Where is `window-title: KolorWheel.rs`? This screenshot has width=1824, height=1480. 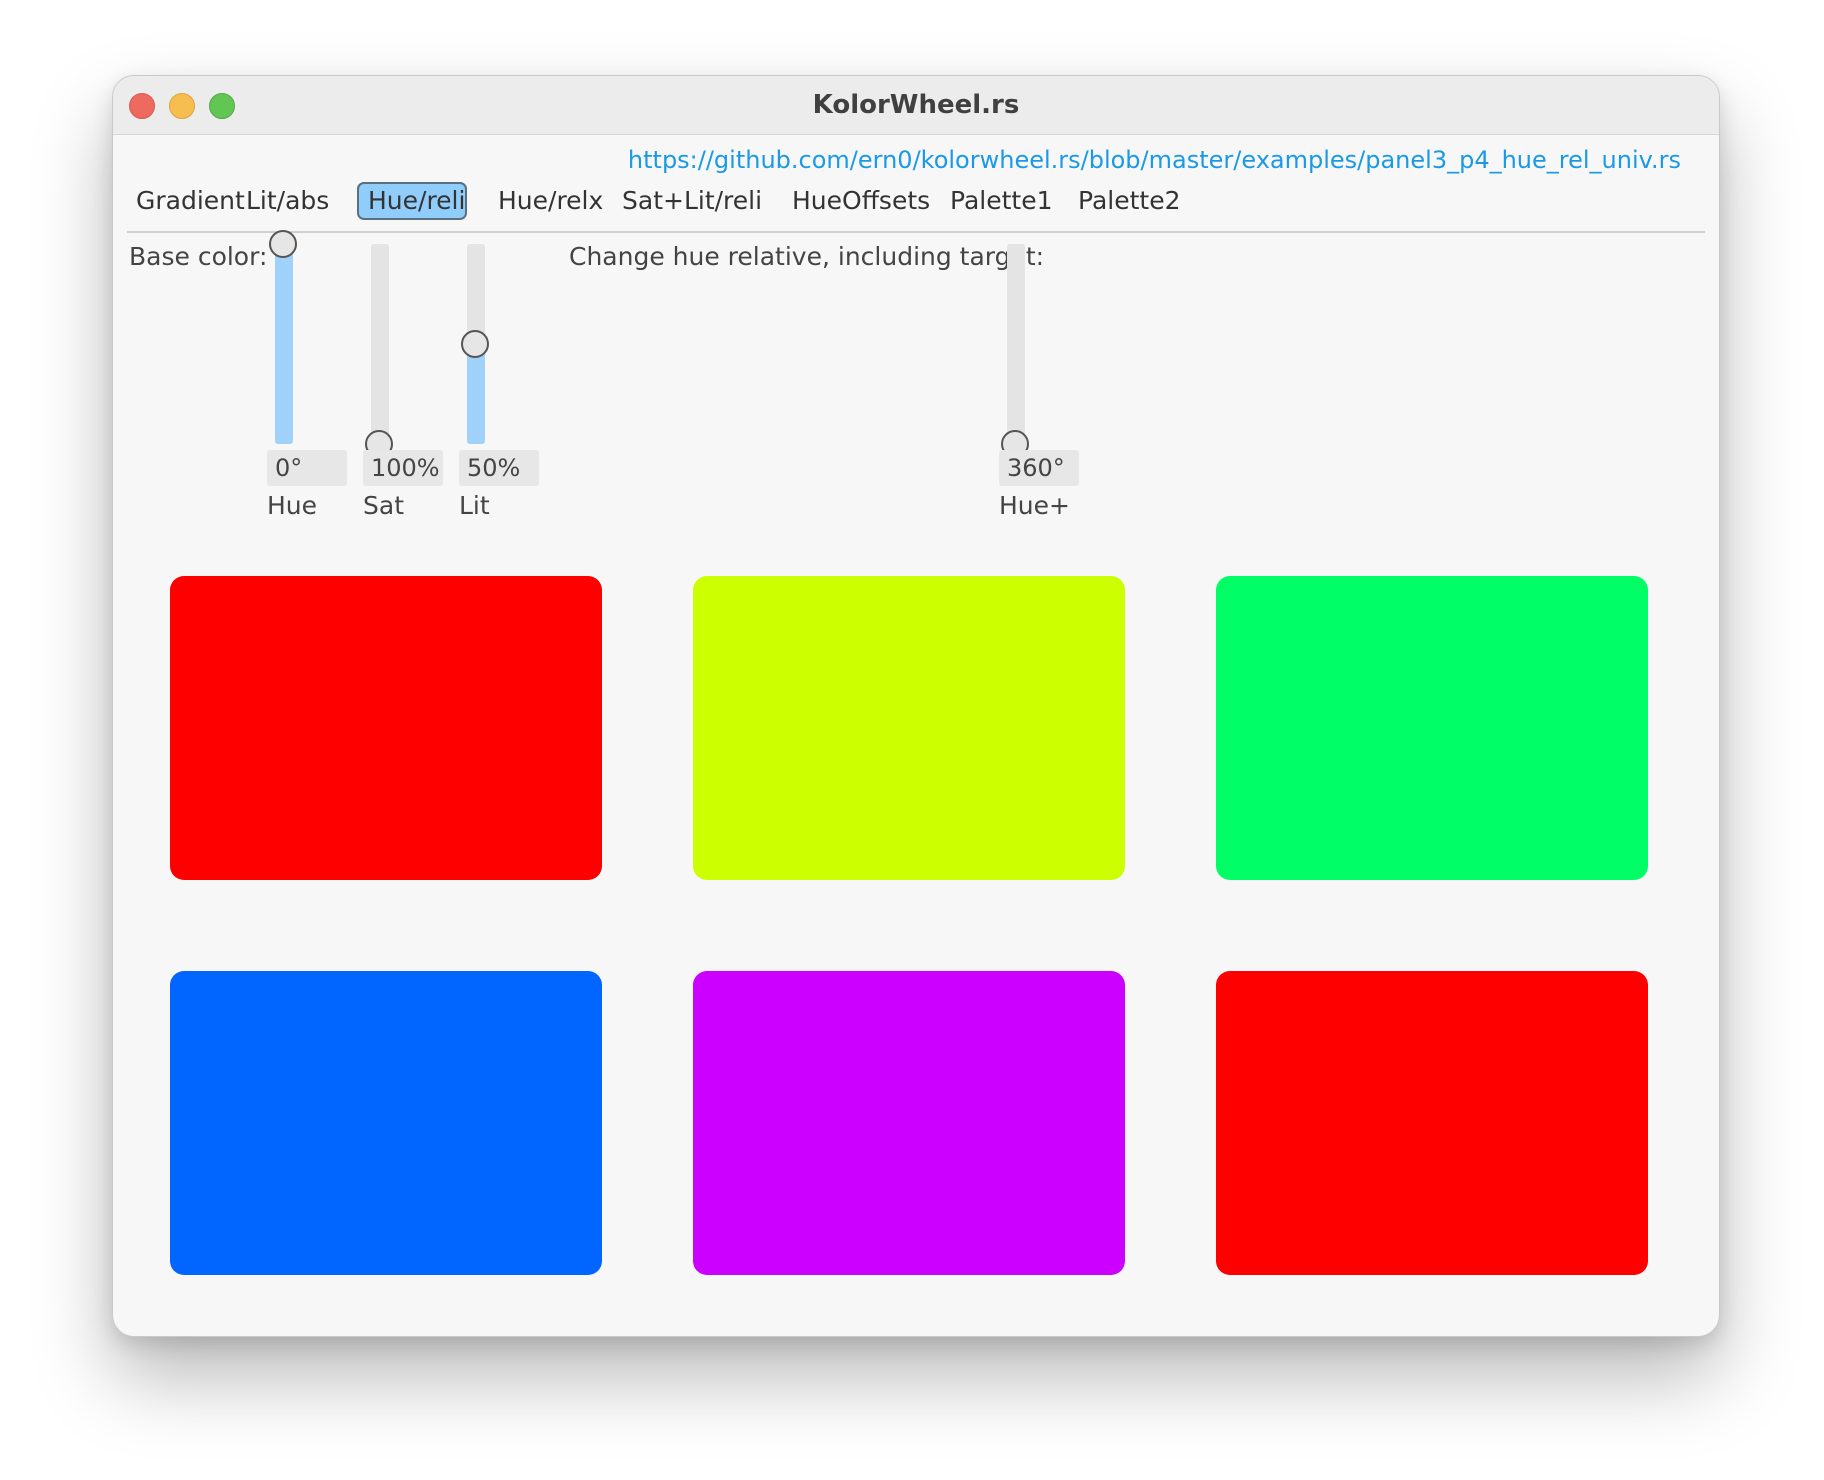 window-title: KolorWheel.rs is located at coordinates (916, 105).